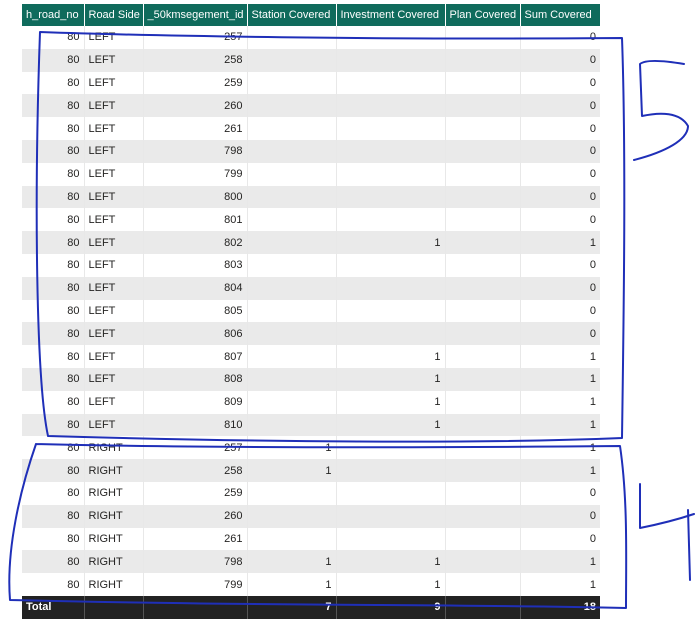  I want to click on column-header-plan-covered: Plan Covered, so click(483, 15).